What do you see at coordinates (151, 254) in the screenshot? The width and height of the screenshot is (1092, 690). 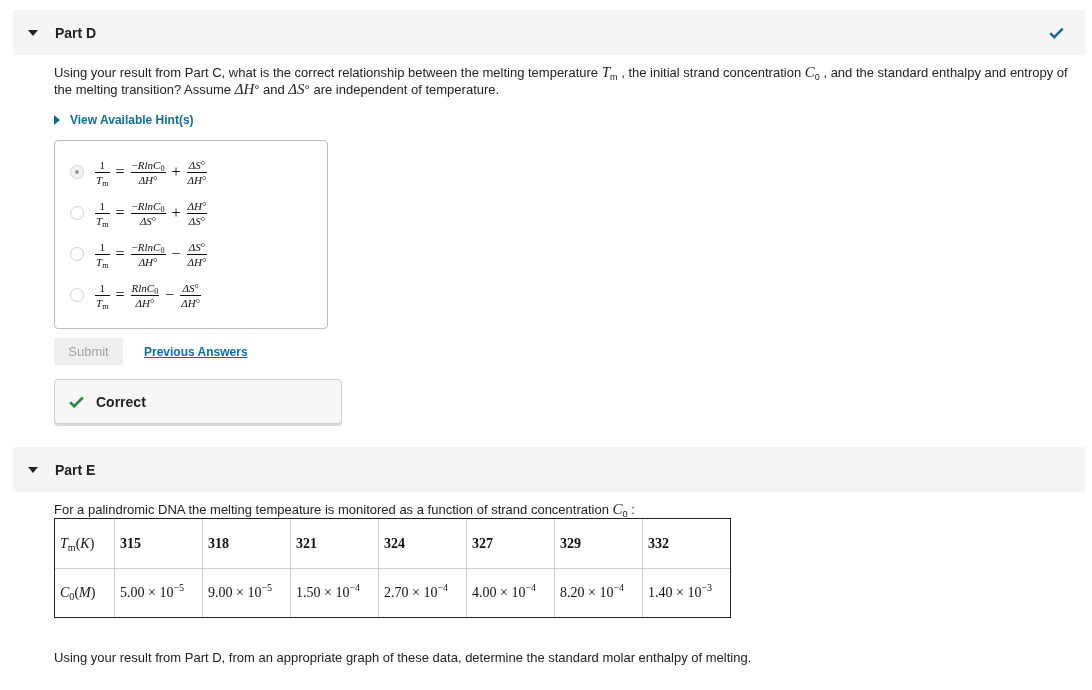 I see `equation: 1 T$_{m}$ = −RlnC$_{0}$ ΔH° − ΔS° ΔH°` at bounding box center [151, 254].